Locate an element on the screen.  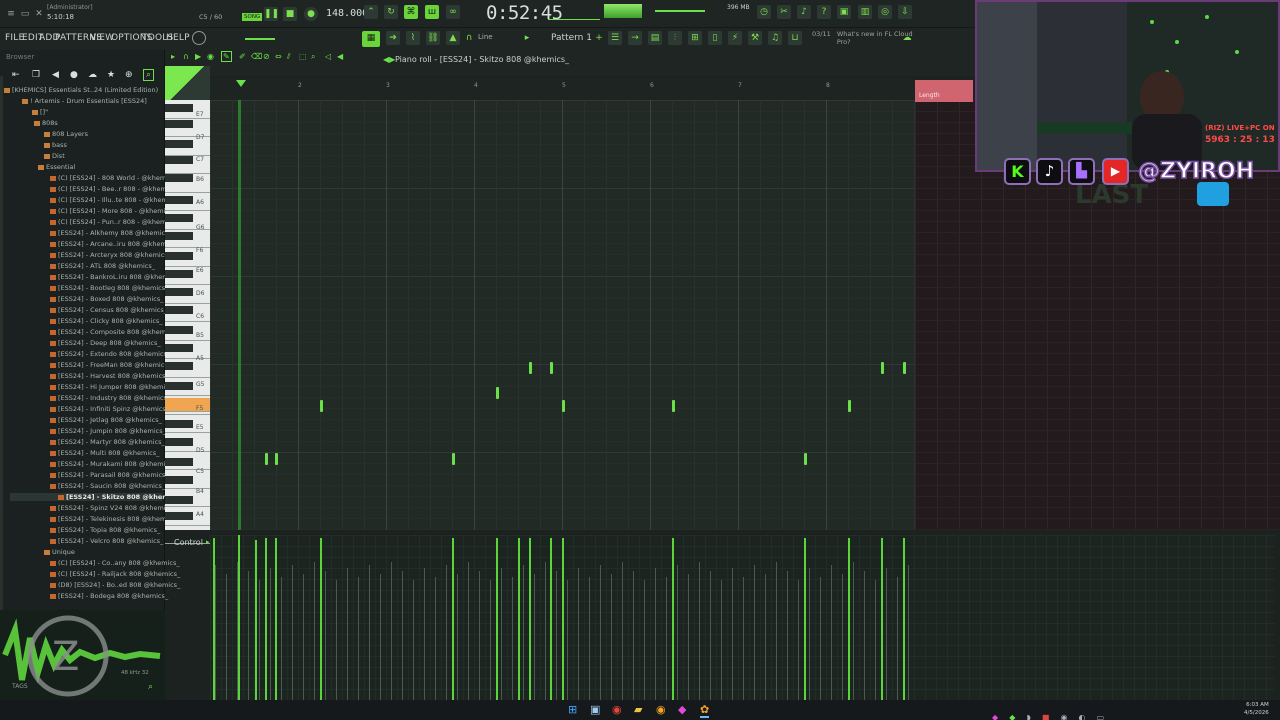
roll-corner is located at coordinates (187, 83).